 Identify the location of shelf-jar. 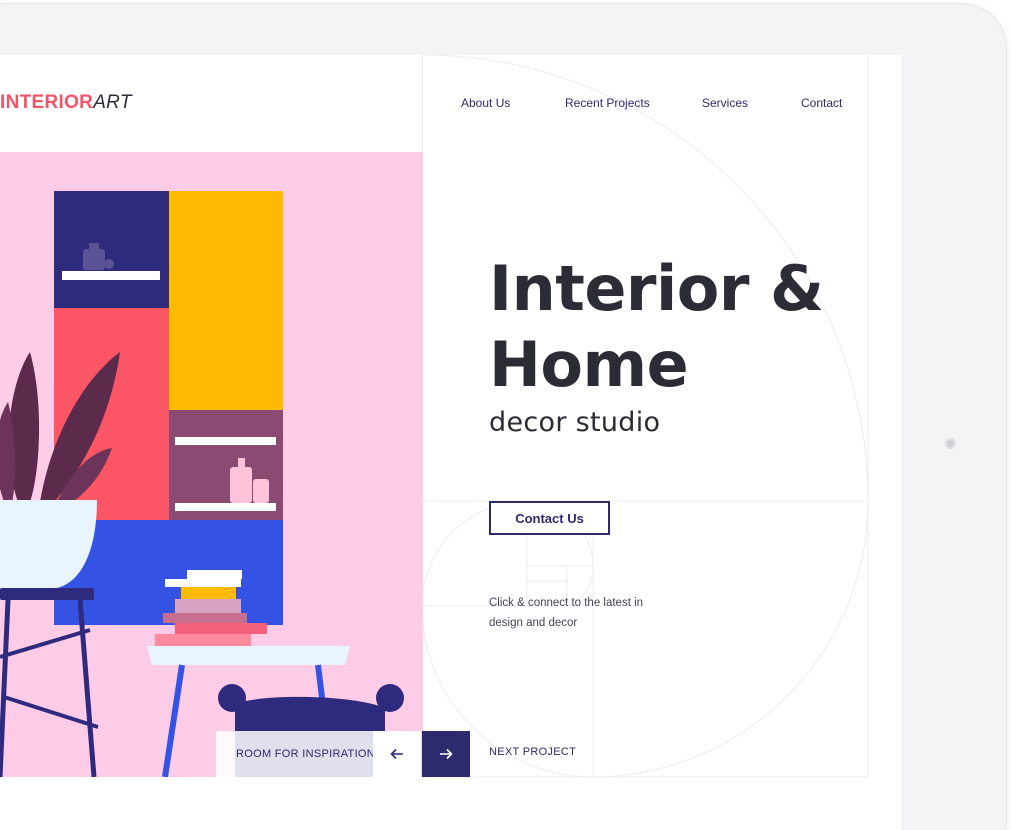
(94, 259).